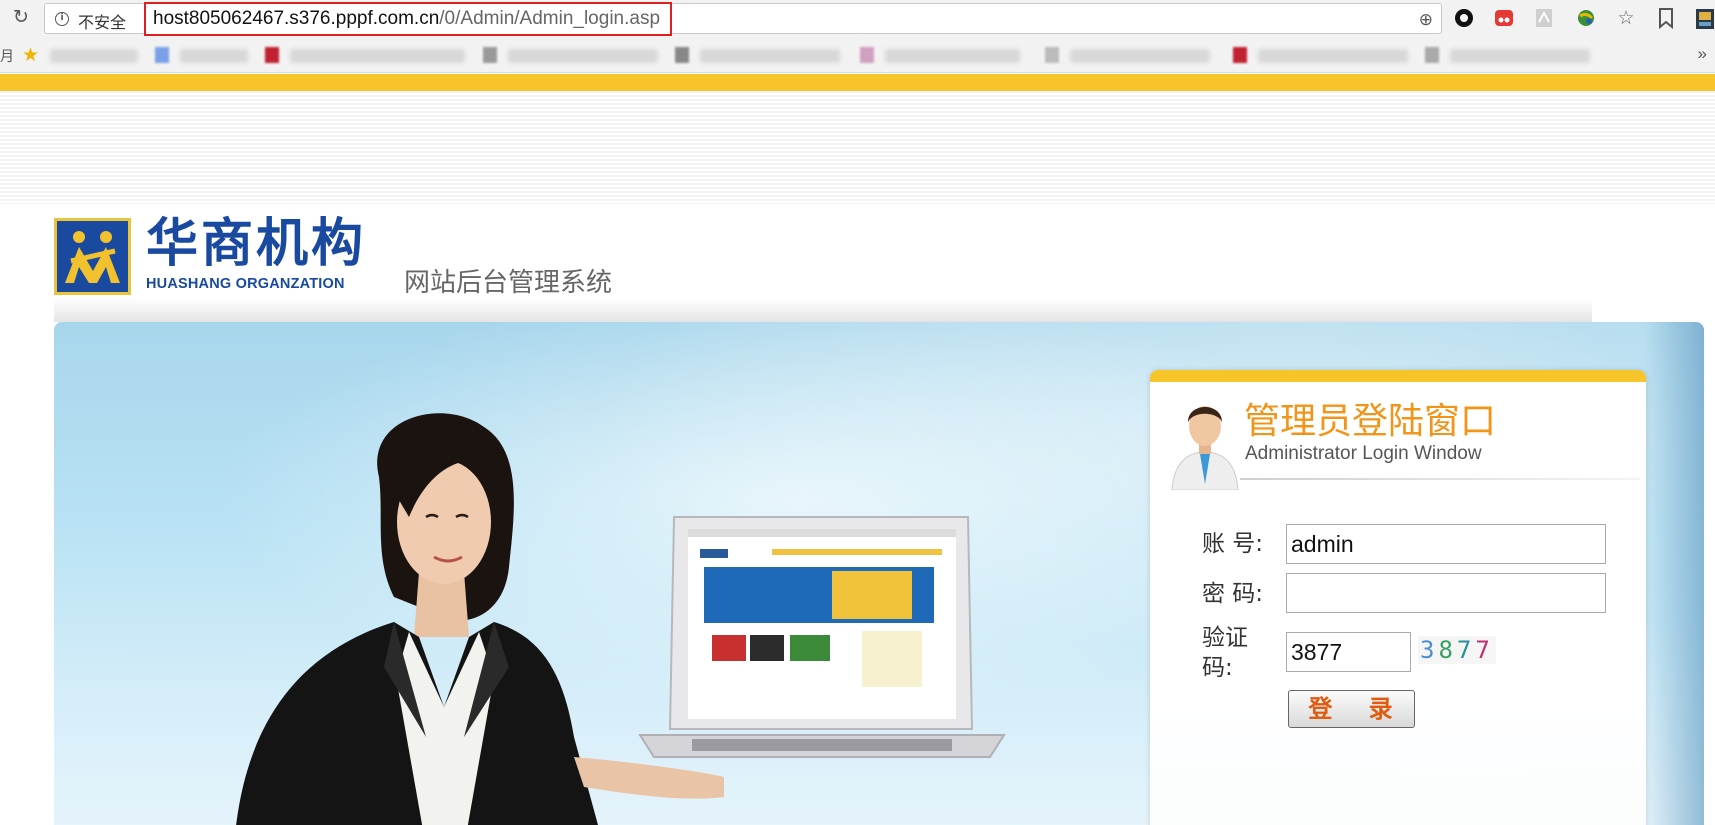 This screenshot has height=825, width=1715. I want to click on extension-circle-icon, so click(1464, 19).